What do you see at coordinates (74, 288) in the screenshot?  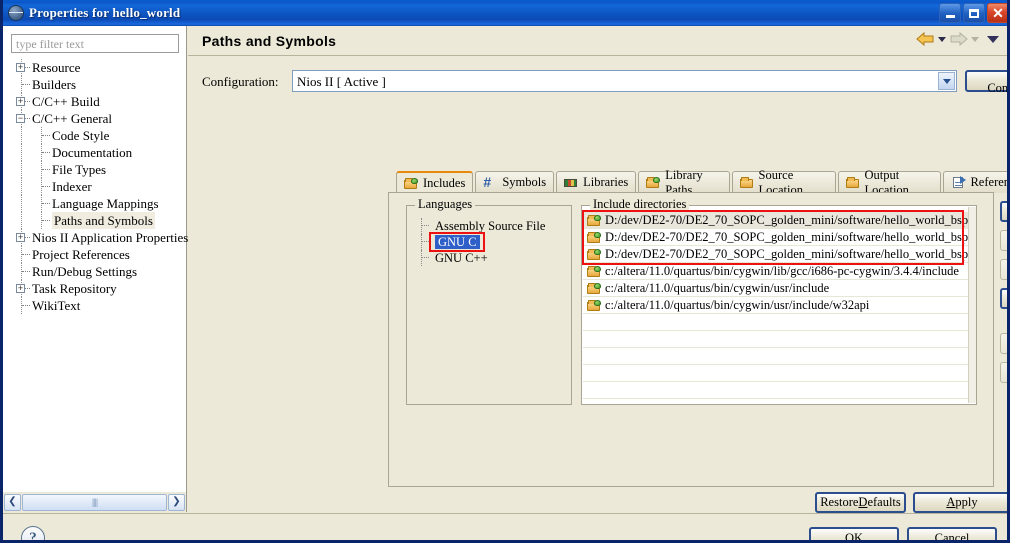 I see `sidebar-item-label: Task Repository` at bounding box center [74, 288].